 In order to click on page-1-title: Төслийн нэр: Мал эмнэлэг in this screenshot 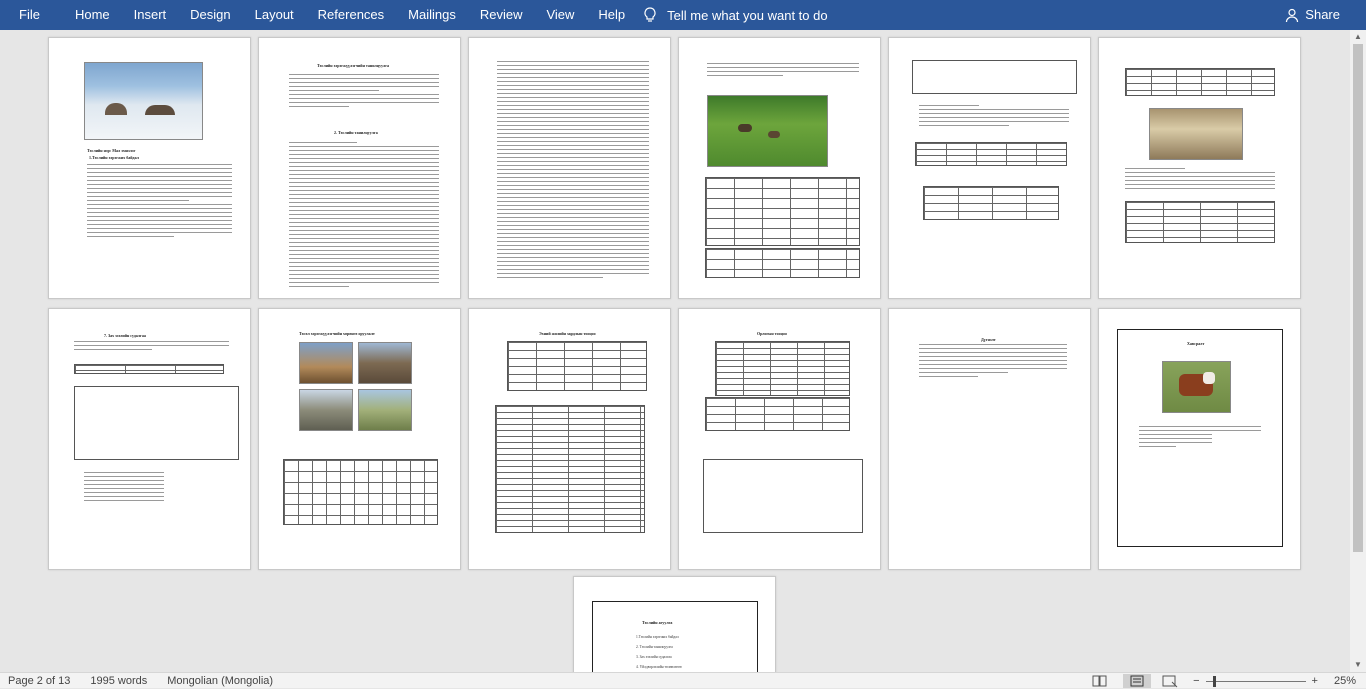, I will do `click(111, 150)`.